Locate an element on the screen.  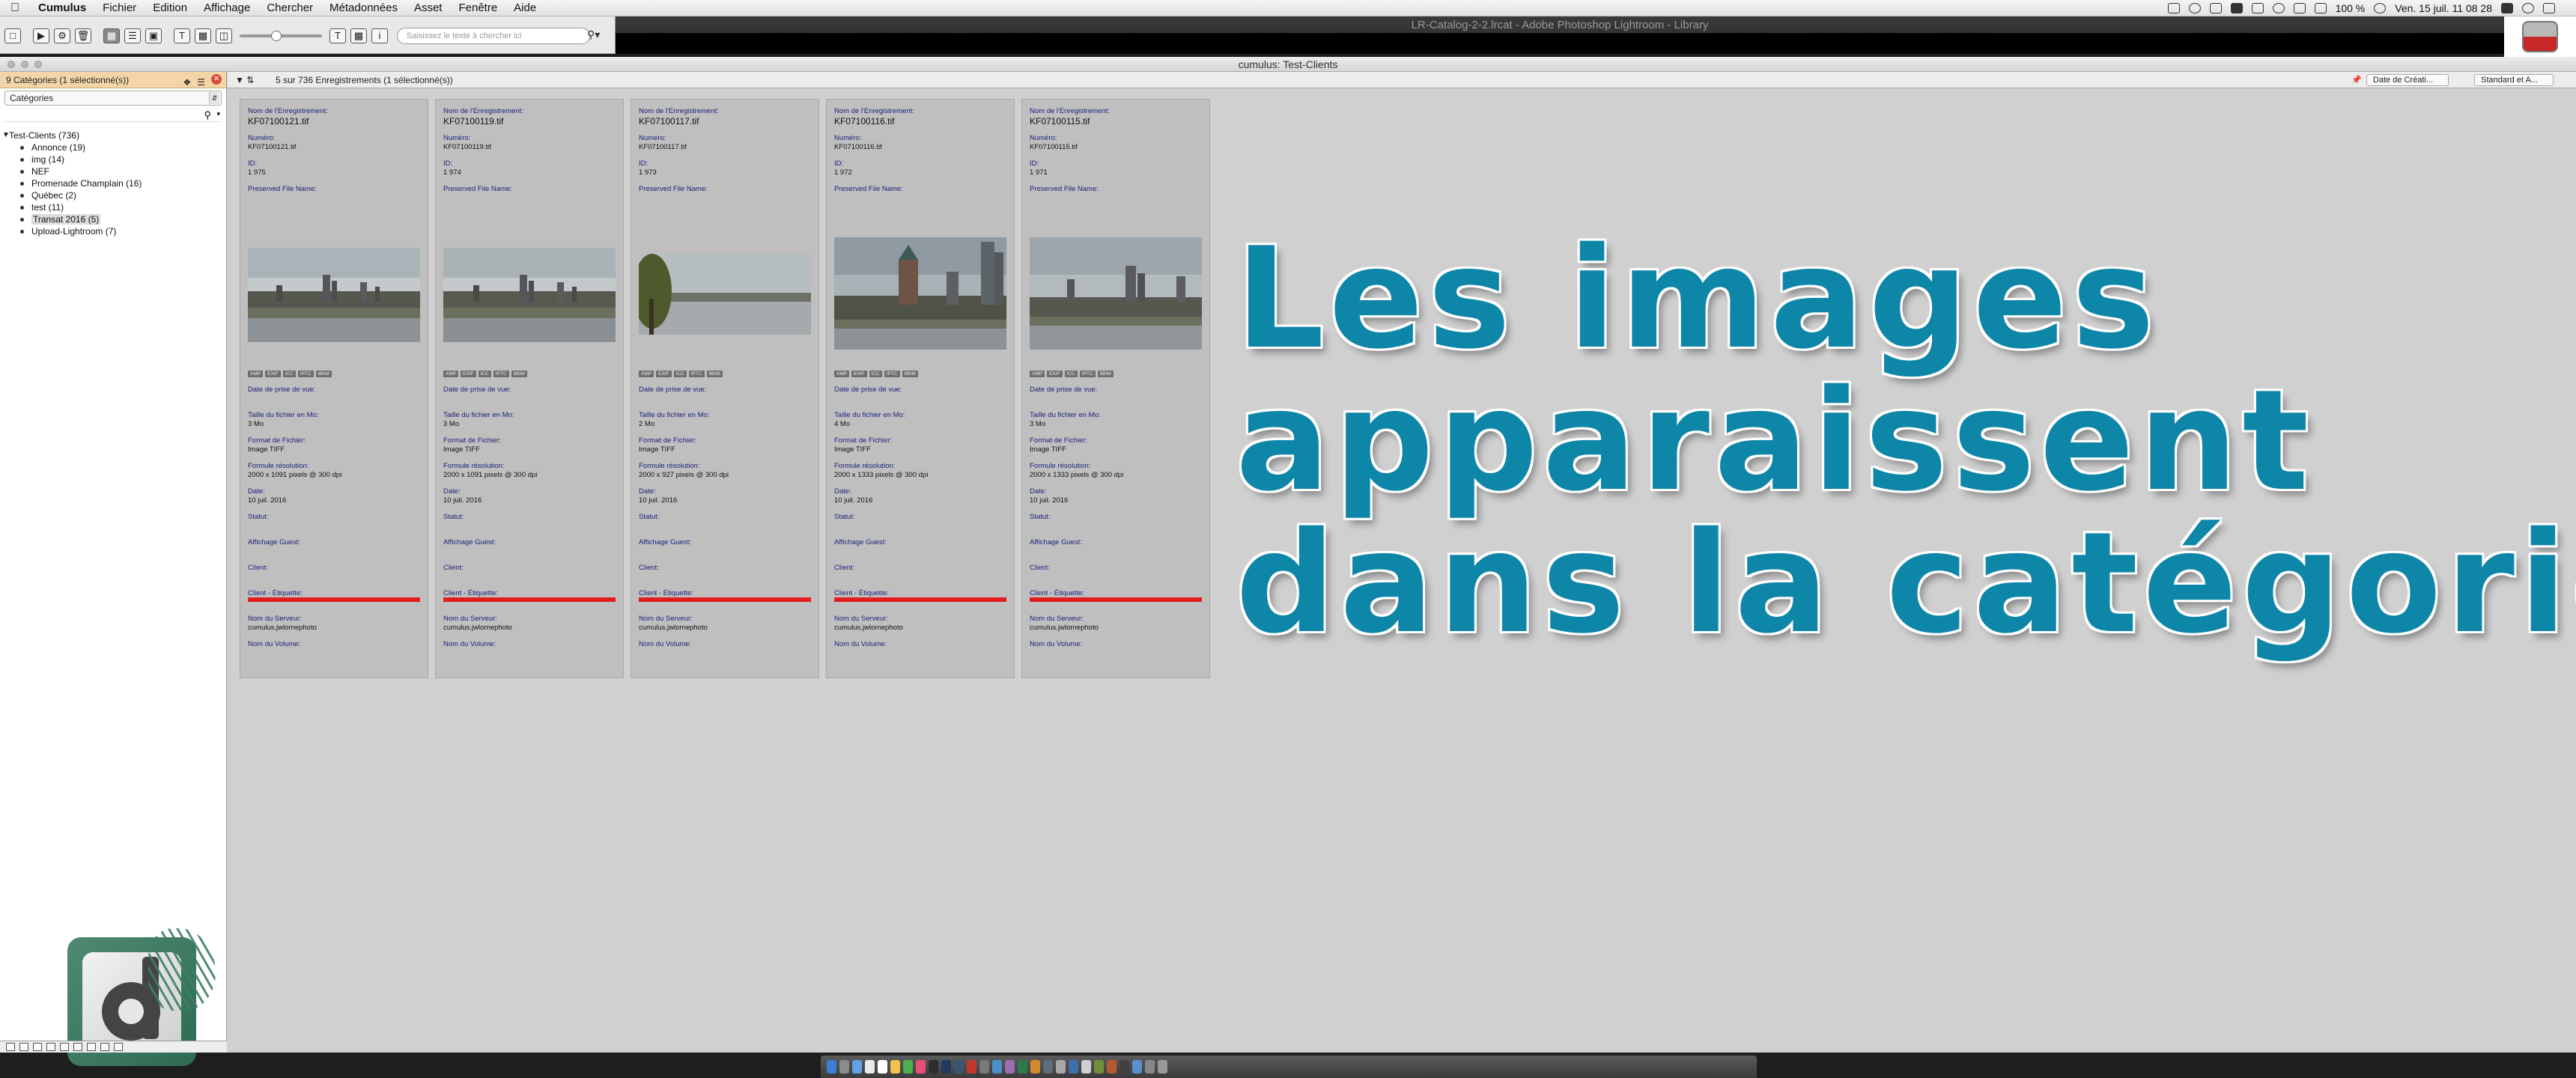
bluetooth-icon is located at coordinates (2299, 7).